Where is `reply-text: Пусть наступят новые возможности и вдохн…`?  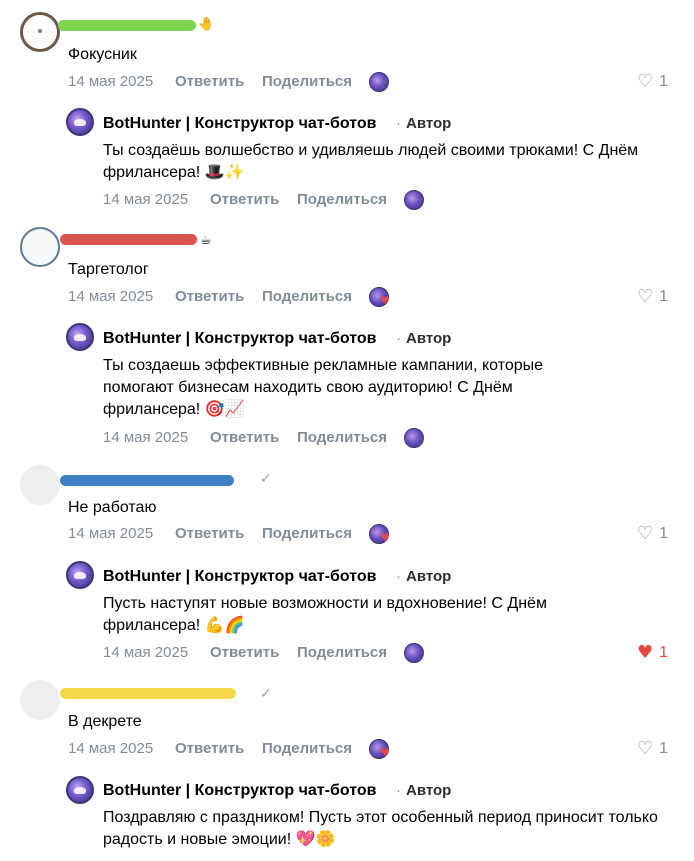
reply-text: Пусть наступят новые возможности и вдохн… is located at coordinates (325, 614).